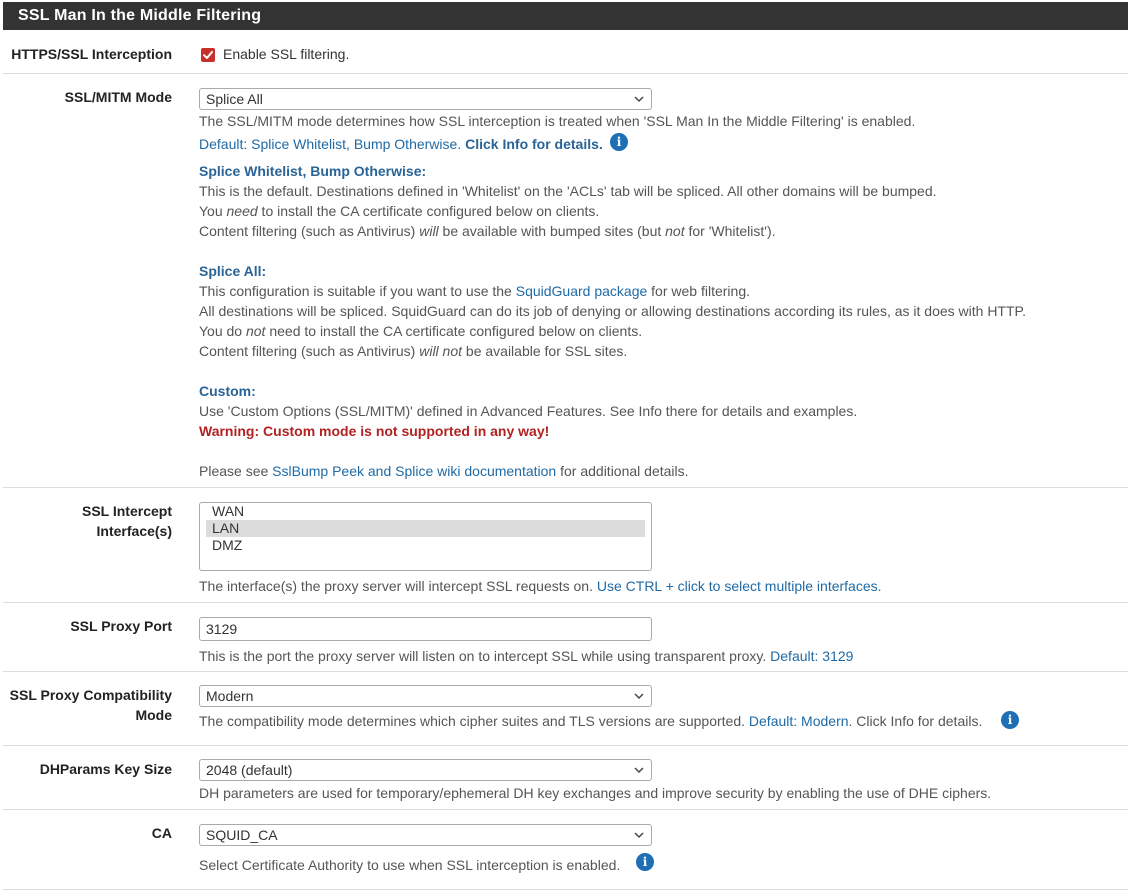  Describe the element at coordinates (425, 528) in the screenshot. I see `interface-option-lan: LAN` at that location.